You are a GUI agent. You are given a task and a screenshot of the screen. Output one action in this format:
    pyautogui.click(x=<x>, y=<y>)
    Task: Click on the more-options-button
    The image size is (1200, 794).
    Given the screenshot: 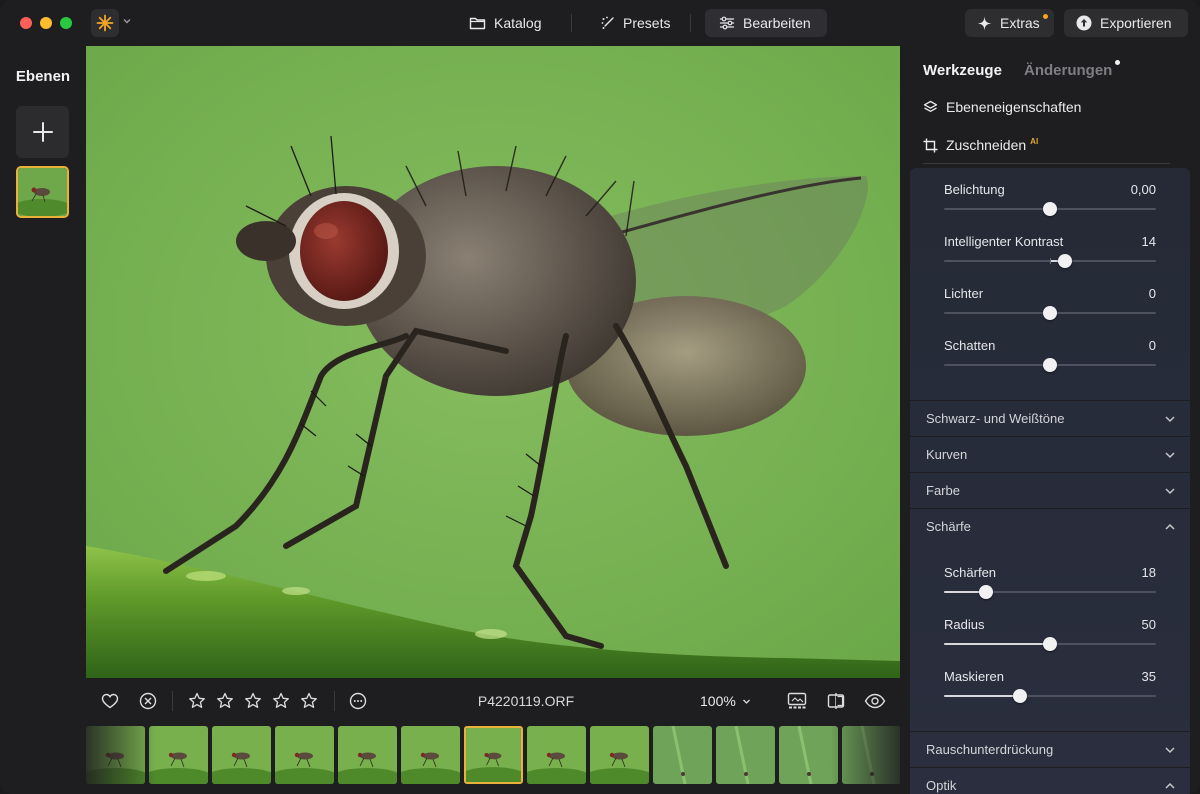 What is the action you would take?
    pyautogui.click(x=358, y=701)
    